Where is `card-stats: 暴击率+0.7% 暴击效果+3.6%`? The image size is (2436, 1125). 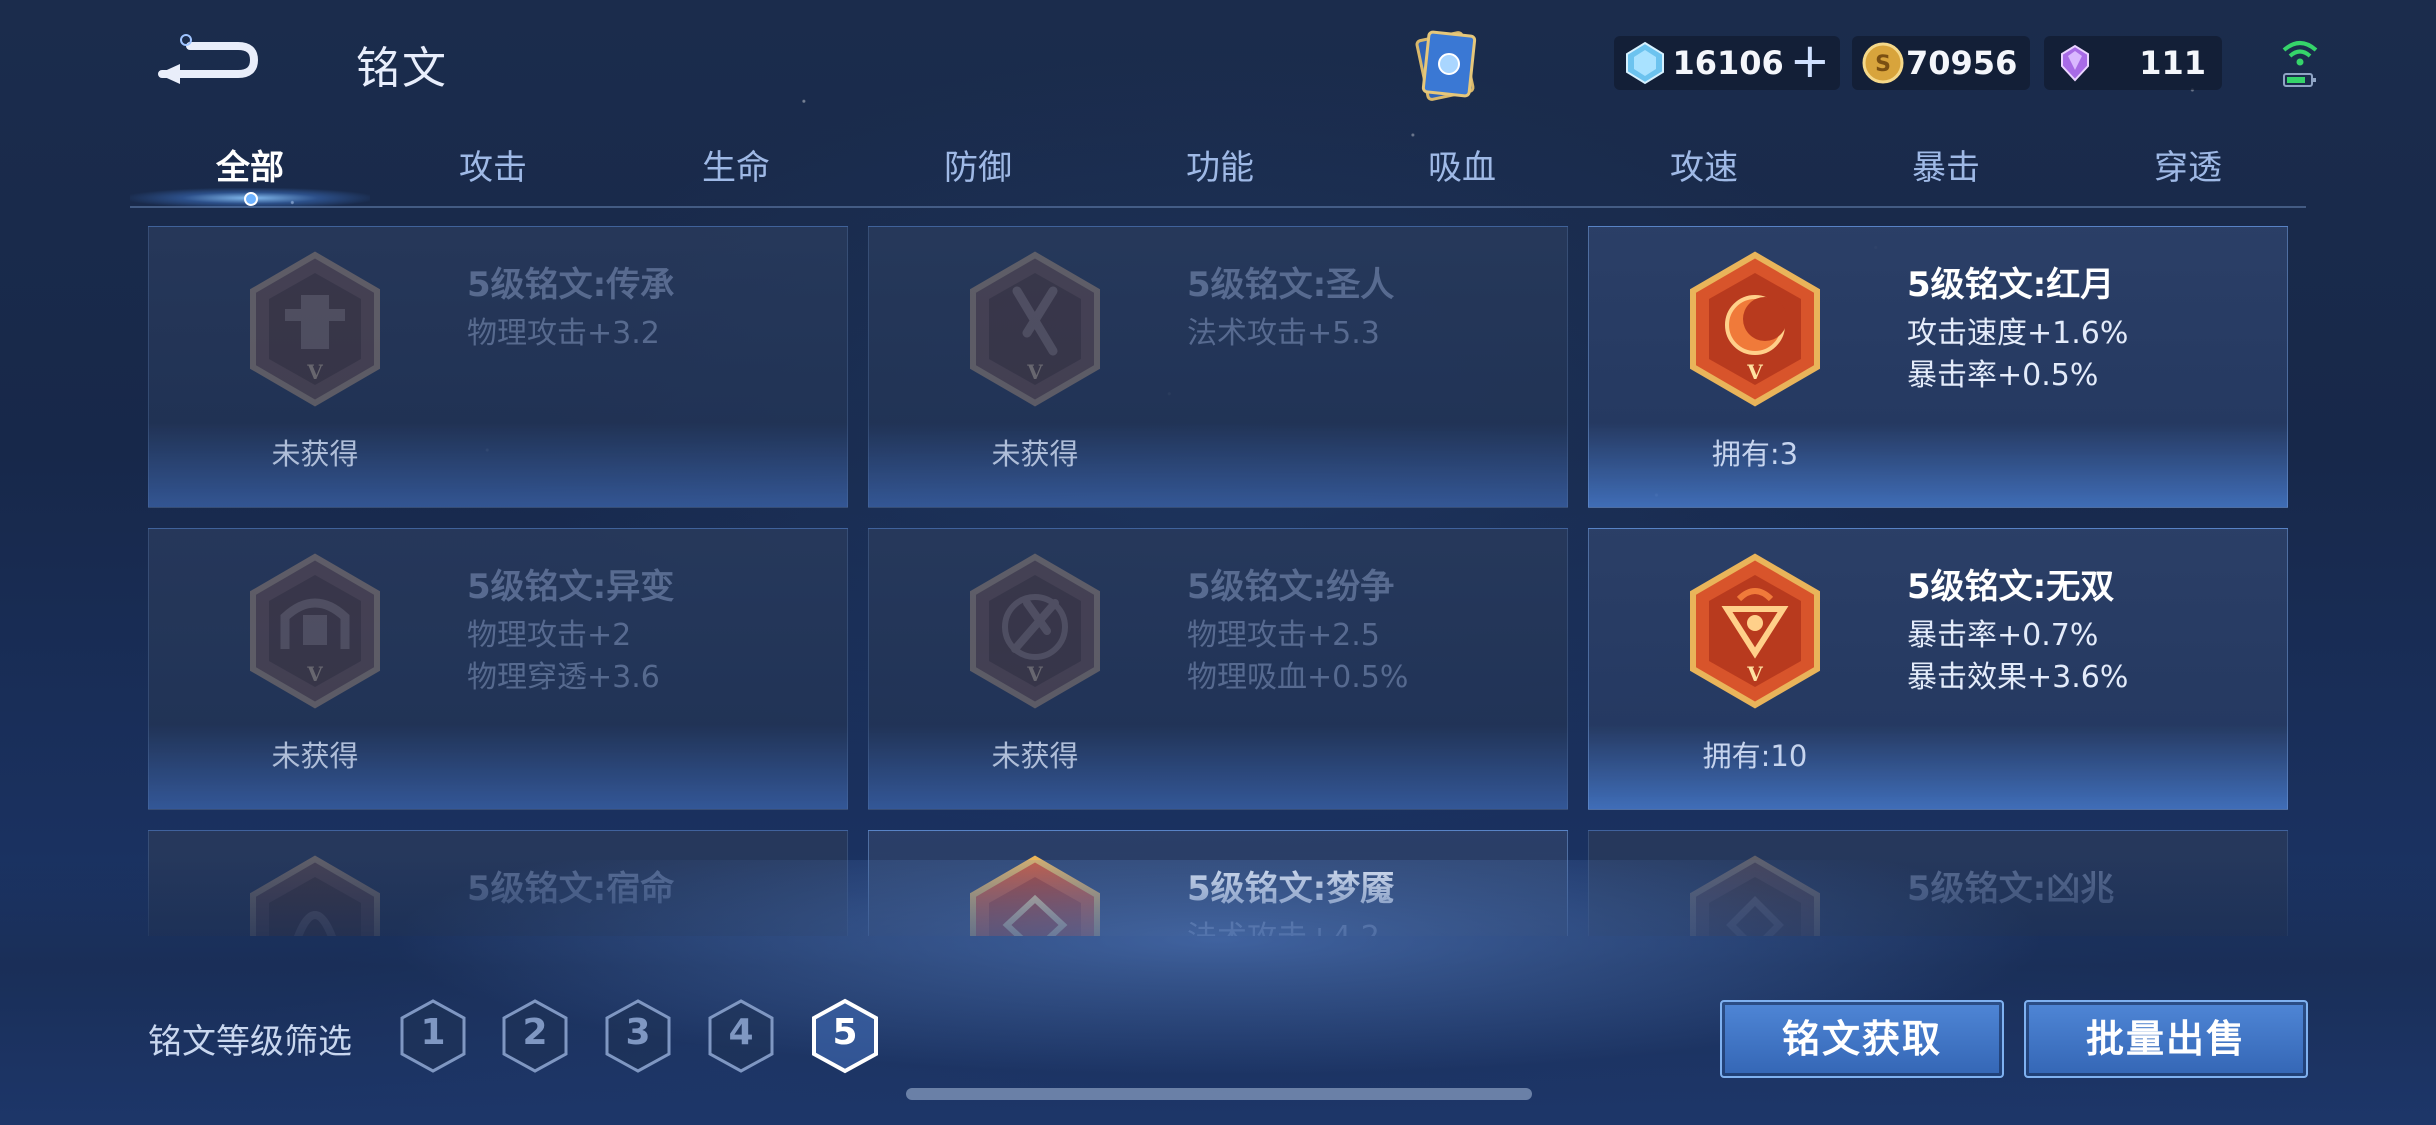
card-stats: 暴击率+0.7% 暴击效果+3.6% is located at coordinates (2017, 657).